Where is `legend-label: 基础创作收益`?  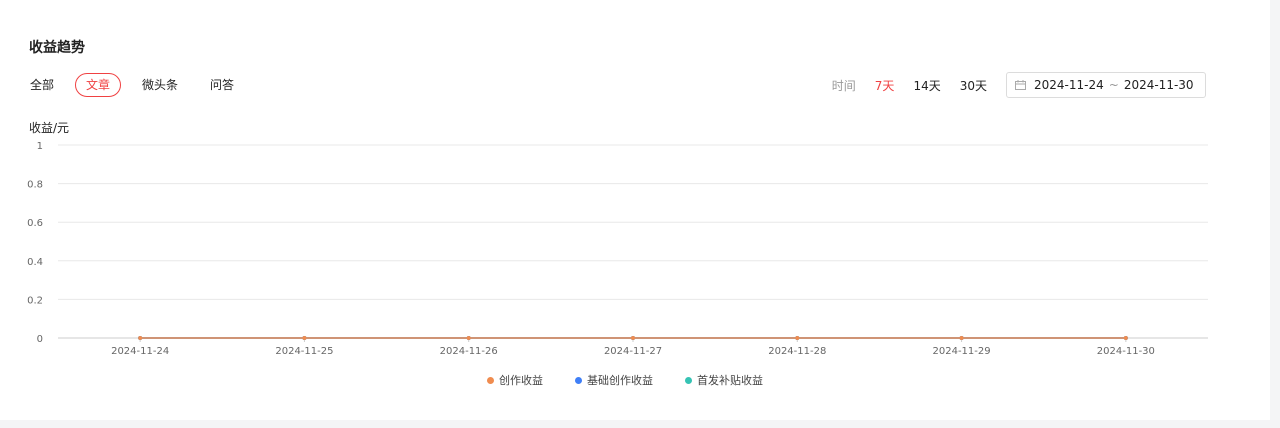 legend-label: 基础创作收益 is located at coordinates (620, 380).